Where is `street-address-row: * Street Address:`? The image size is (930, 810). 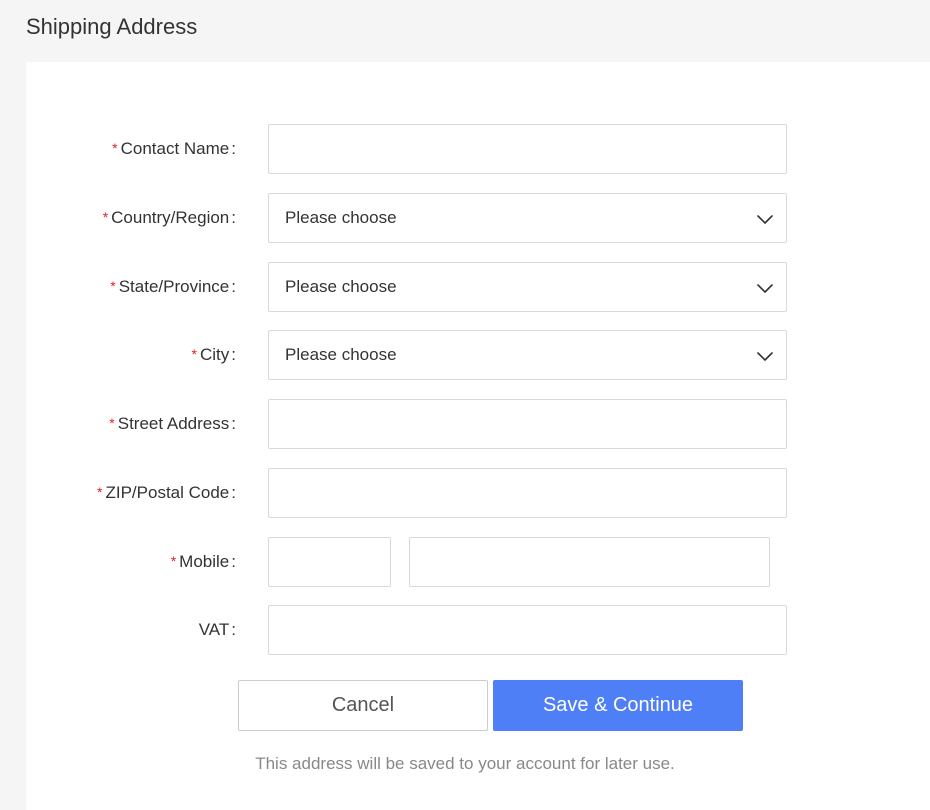
street-address-row: * Street Address: is located at coordinates (478, 424).